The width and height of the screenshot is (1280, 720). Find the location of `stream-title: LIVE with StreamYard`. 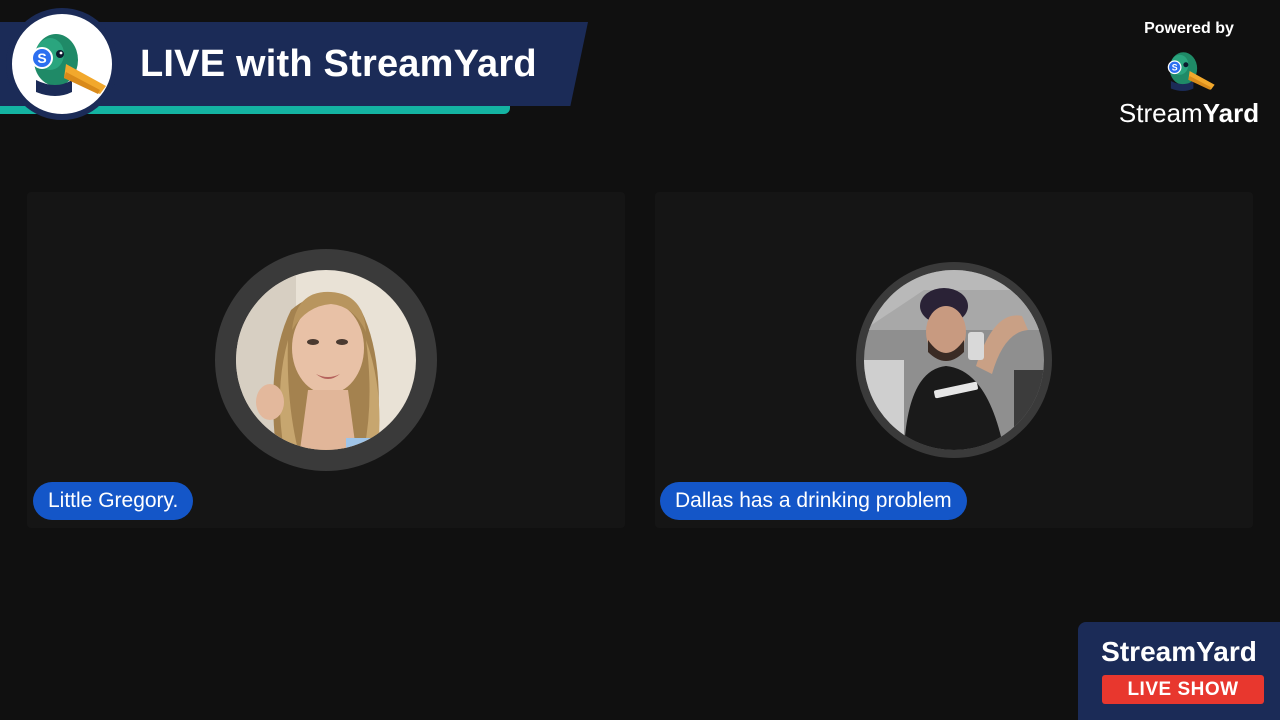

stream-title: LIVE with StreamYard is located at coordinates (338, 64).